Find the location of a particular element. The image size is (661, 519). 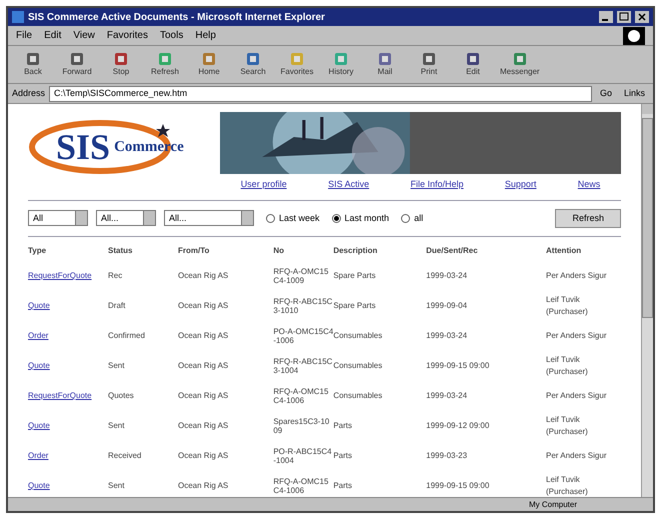

address-label: Address is located at coordinates (29, 93).